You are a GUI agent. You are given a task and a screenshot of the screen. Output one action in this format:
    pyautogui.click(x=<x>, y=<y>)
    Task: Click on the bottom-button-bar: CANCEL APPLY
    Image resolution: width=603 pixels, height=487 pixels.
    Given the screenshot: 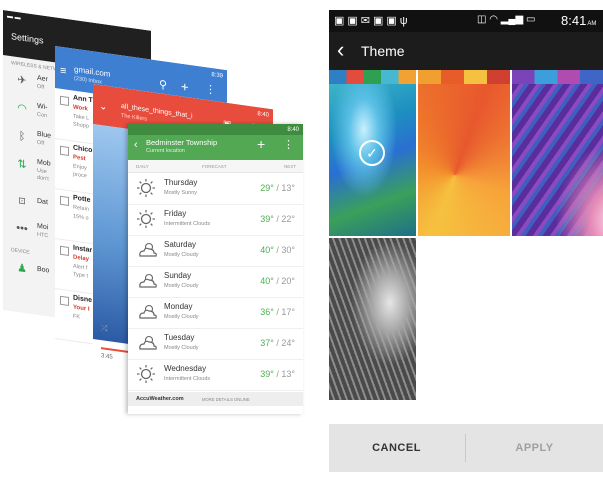 What is the action you would take?
    pyautogui.click(x=466, y=448)
    